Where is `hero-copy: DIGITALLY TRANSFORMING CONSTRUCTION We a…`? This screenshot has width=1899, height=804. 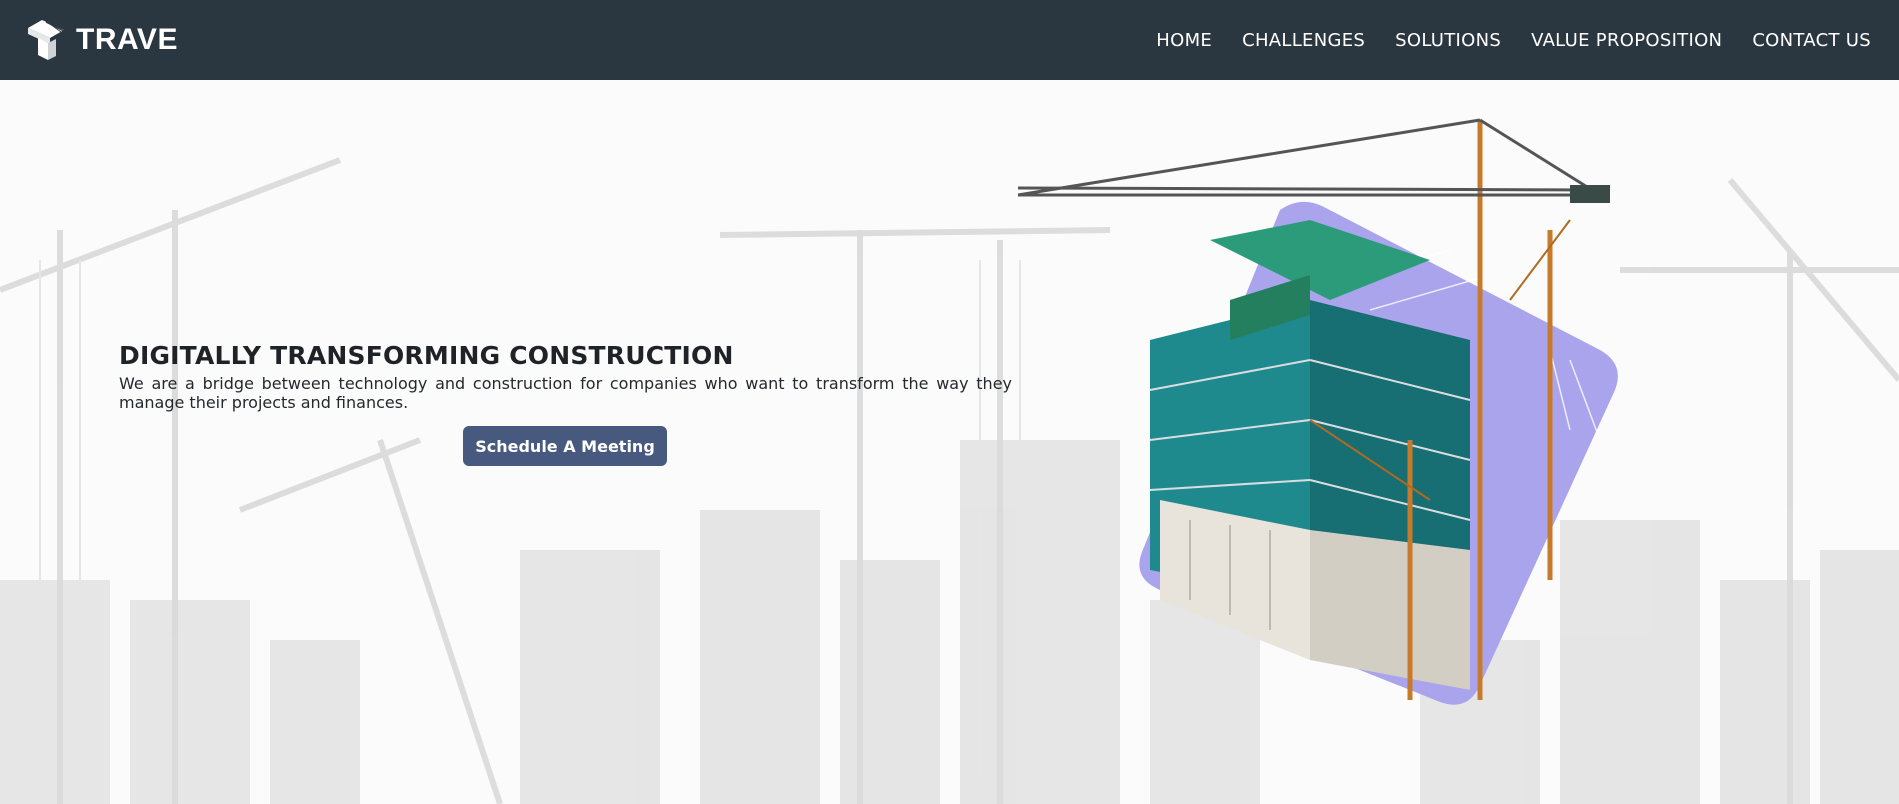 hero-copy: DIGITALLY TRANSFORMING CONSTRUCTION We a… is located at coordinates (565, 377).